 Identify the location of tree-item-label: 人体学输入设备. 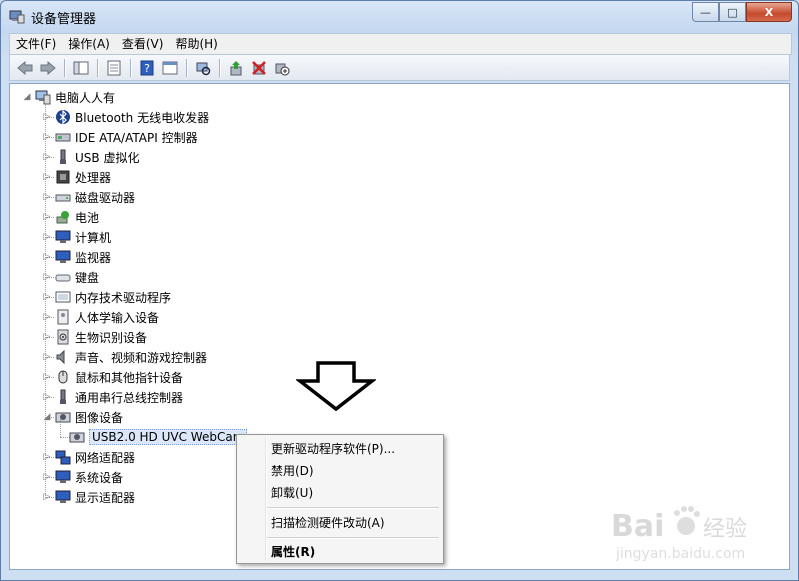
(117, 317).